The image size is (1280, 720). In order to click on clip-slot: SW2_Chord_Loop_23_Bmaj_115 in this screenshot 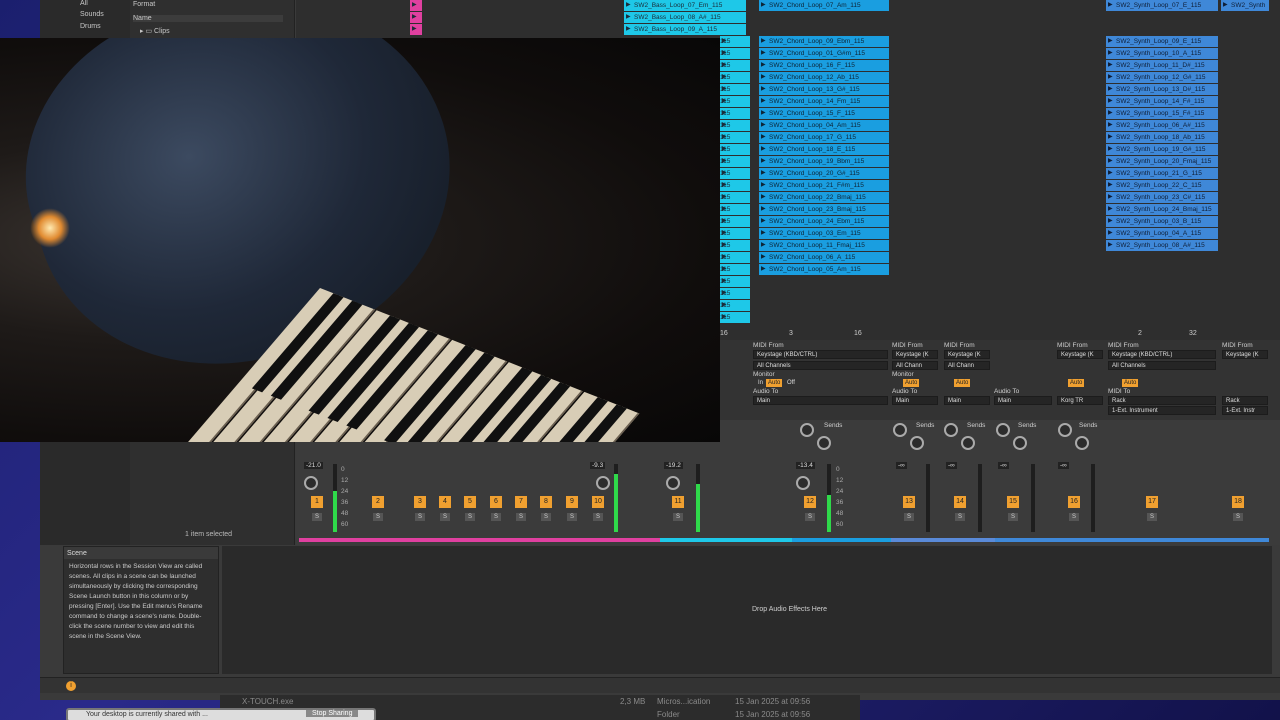, I will do `click(824, 209)`.